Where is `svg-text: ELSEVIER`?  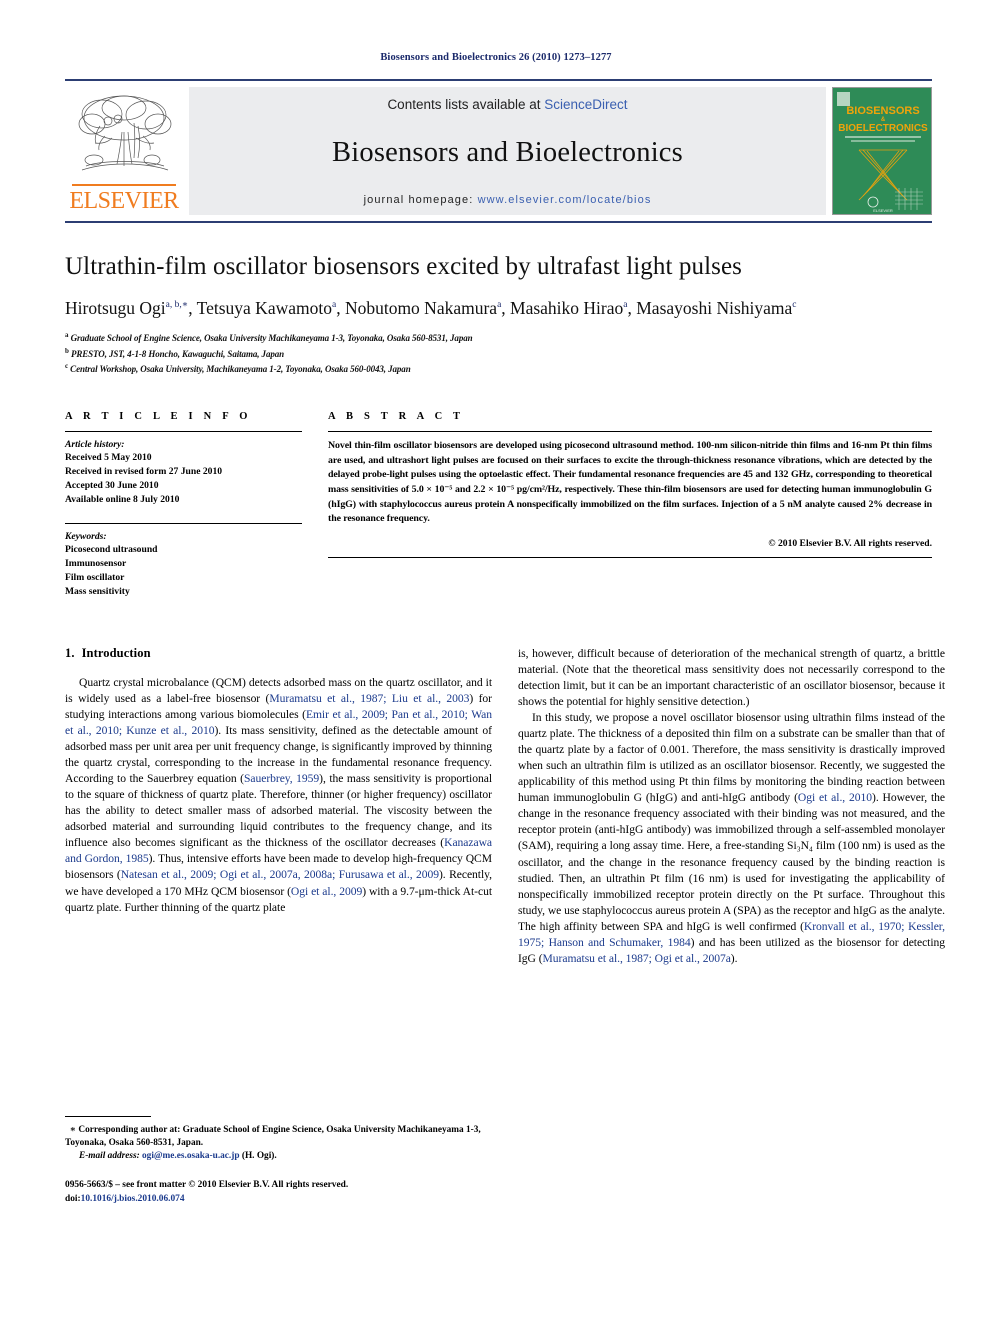 svg-text: ELSEVIER is located at coordinates (883, 210).